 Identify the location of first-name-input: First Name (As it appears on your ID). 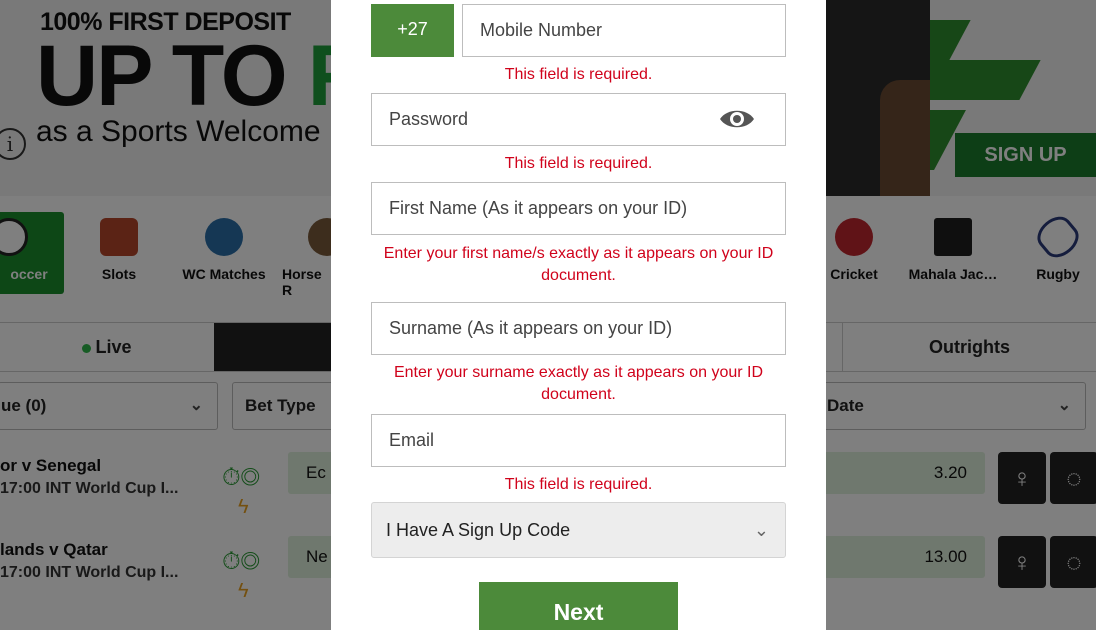
(578, 208).